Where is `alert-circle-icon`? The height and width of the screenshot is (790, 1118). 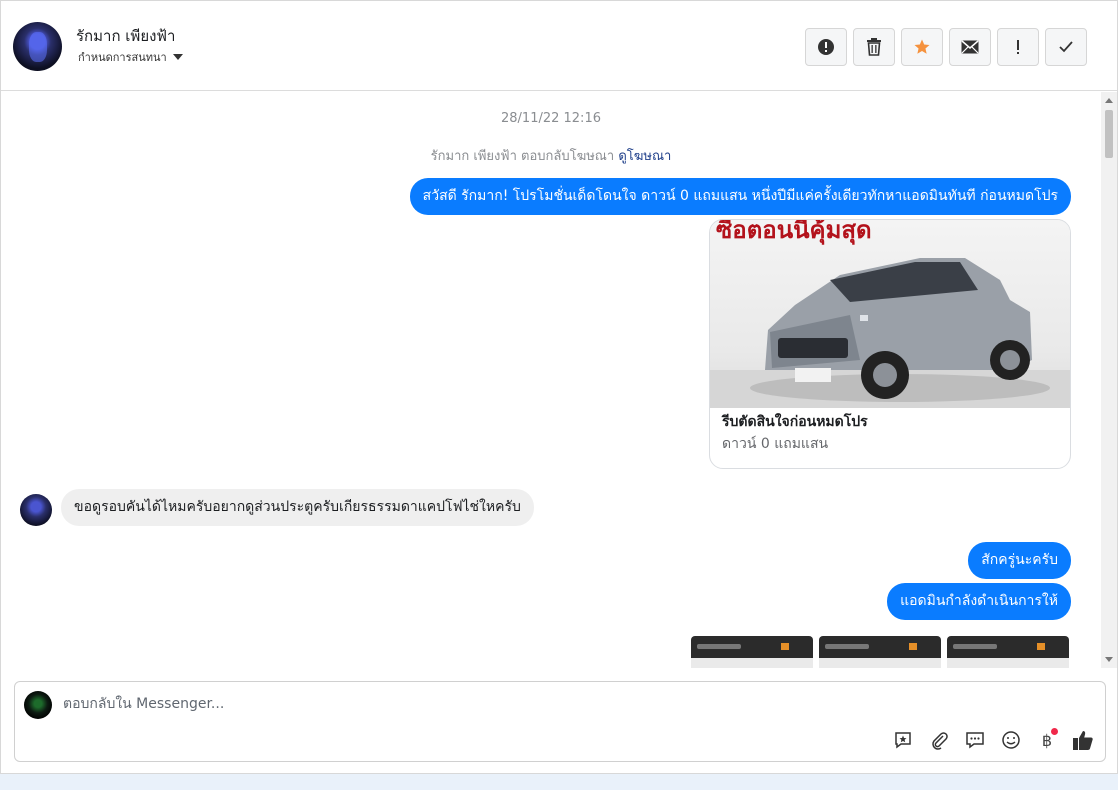
alert-circle-icon is located at coordinates (826, 47).